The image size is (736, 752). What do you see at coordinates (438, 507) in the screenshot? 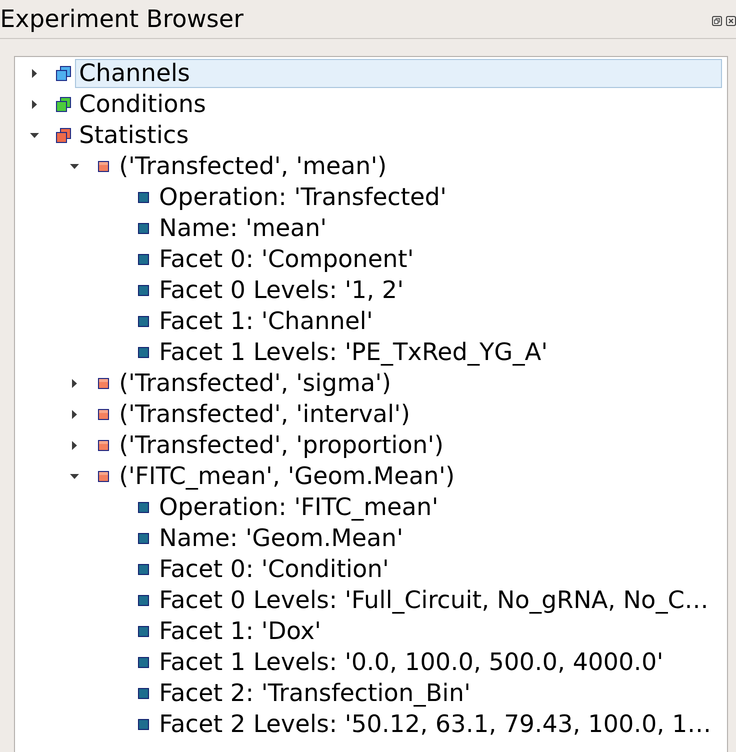
I see `tree-item: Operation: 'FITC_mean'` at bounding box center [438, 507].